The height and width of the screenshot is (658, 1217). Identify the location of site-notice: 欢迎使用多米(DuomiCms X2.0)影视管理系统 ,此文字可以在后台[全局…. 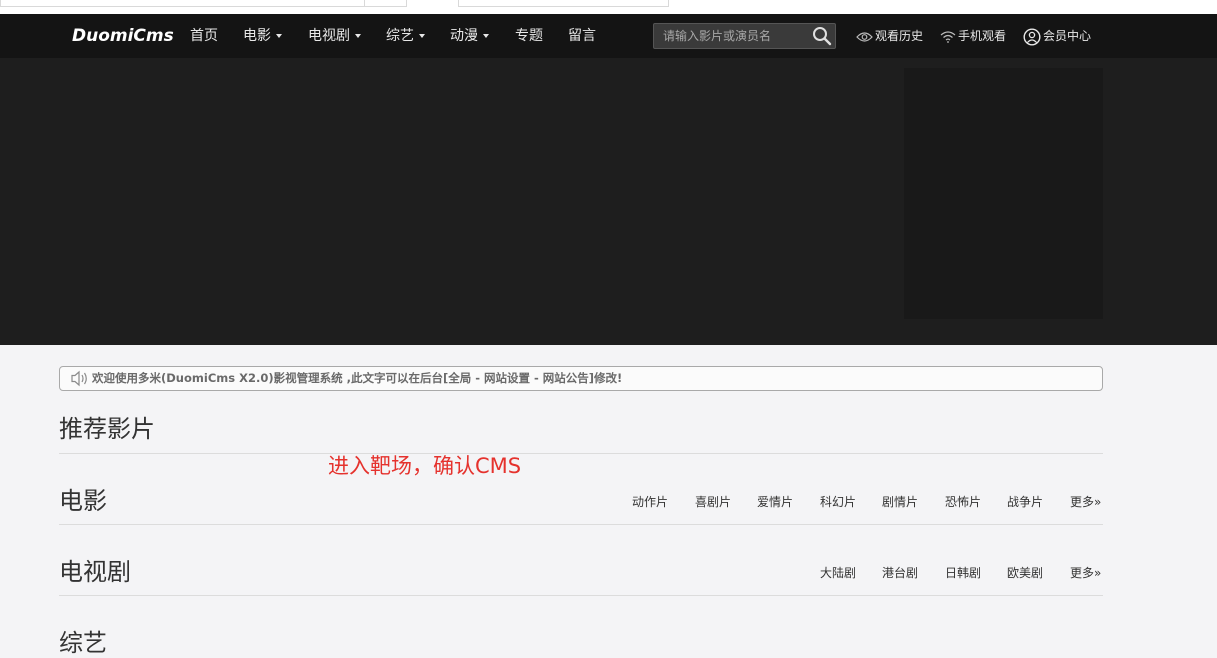
(581, 378).